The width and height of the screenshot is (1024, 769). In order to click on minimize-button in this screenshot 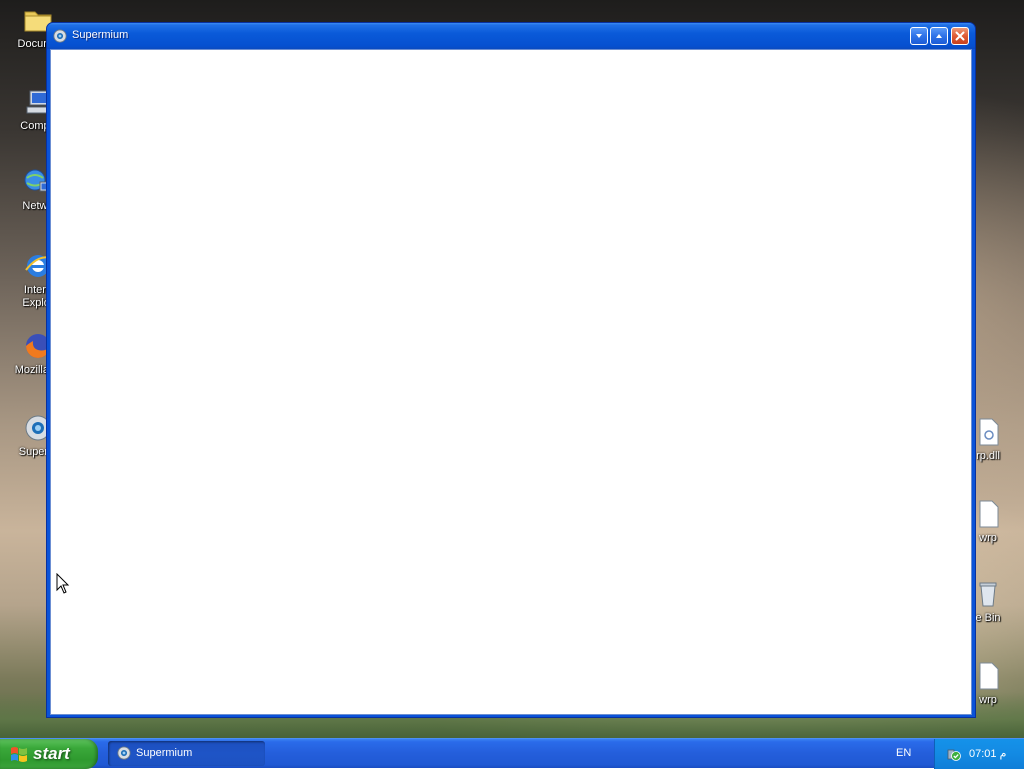, I will do `click(919, 36)`.